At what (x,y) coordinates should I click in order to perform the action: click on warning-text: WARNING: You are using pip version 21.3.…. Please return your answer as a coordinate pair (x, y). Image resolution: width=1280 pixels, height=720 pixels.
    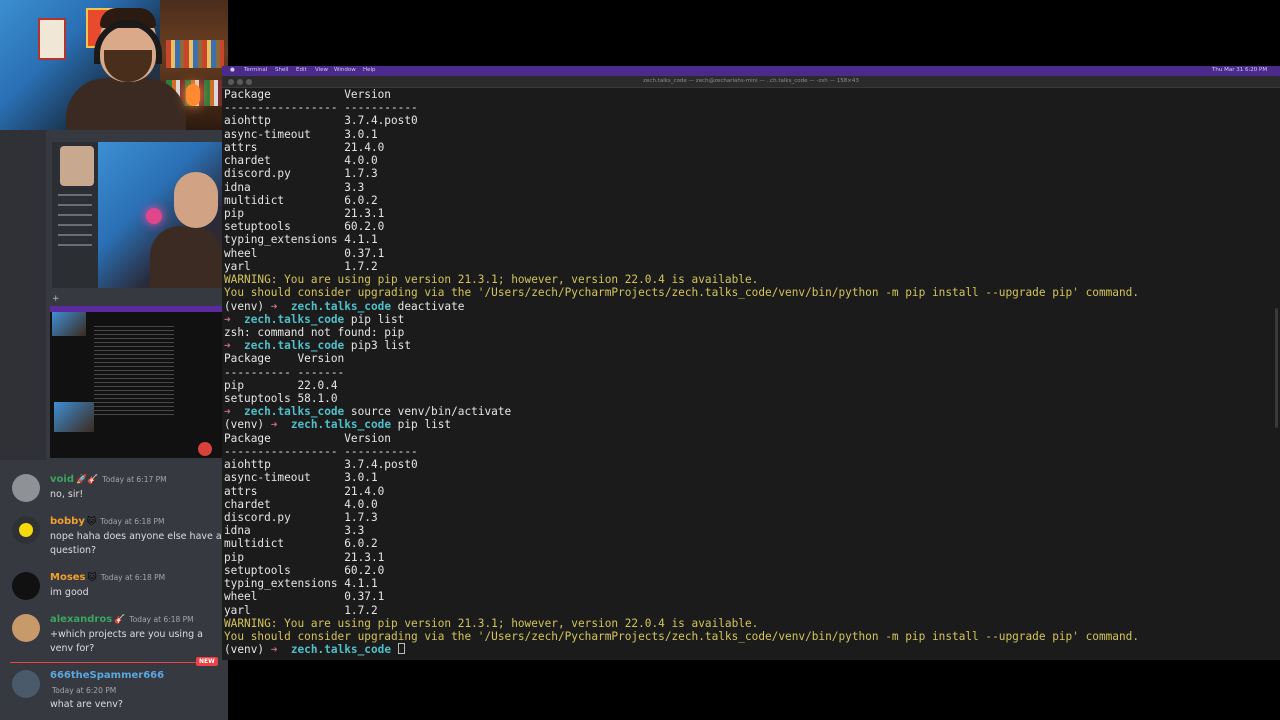
    Looking at the image, I should click on (491, 280).